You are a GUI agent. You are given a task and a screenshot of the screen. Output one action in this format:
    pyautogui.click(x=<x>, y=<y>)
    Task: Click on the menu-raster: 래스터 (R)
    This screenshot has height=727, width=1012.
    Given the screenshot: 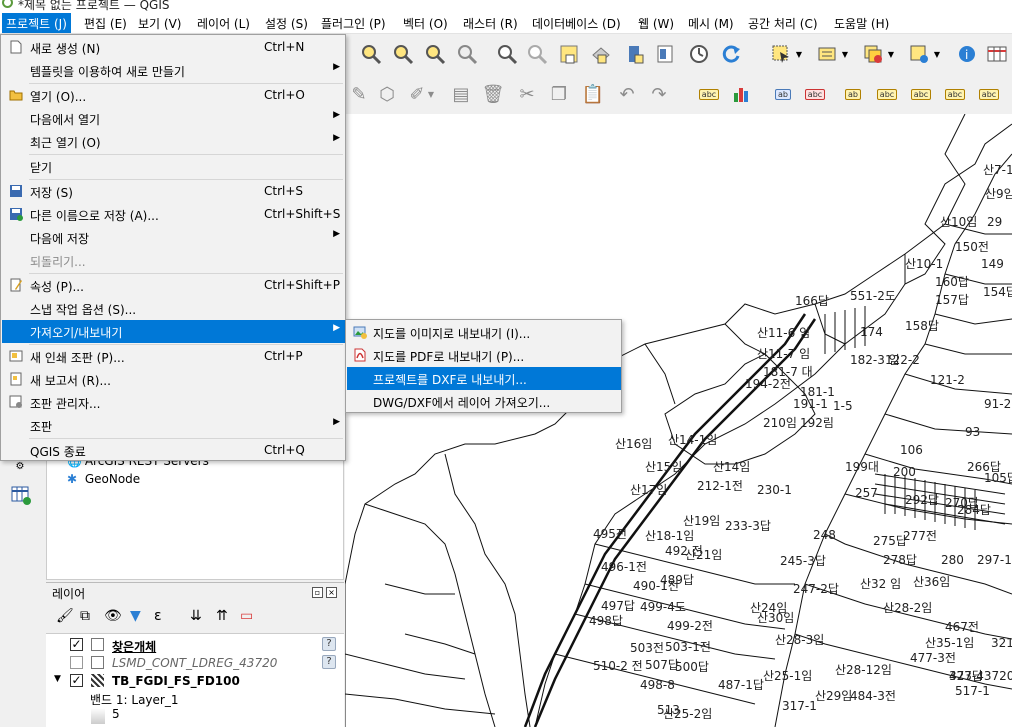 What is the action you would take?
    pyautogui.click(x=490, y=23)
    